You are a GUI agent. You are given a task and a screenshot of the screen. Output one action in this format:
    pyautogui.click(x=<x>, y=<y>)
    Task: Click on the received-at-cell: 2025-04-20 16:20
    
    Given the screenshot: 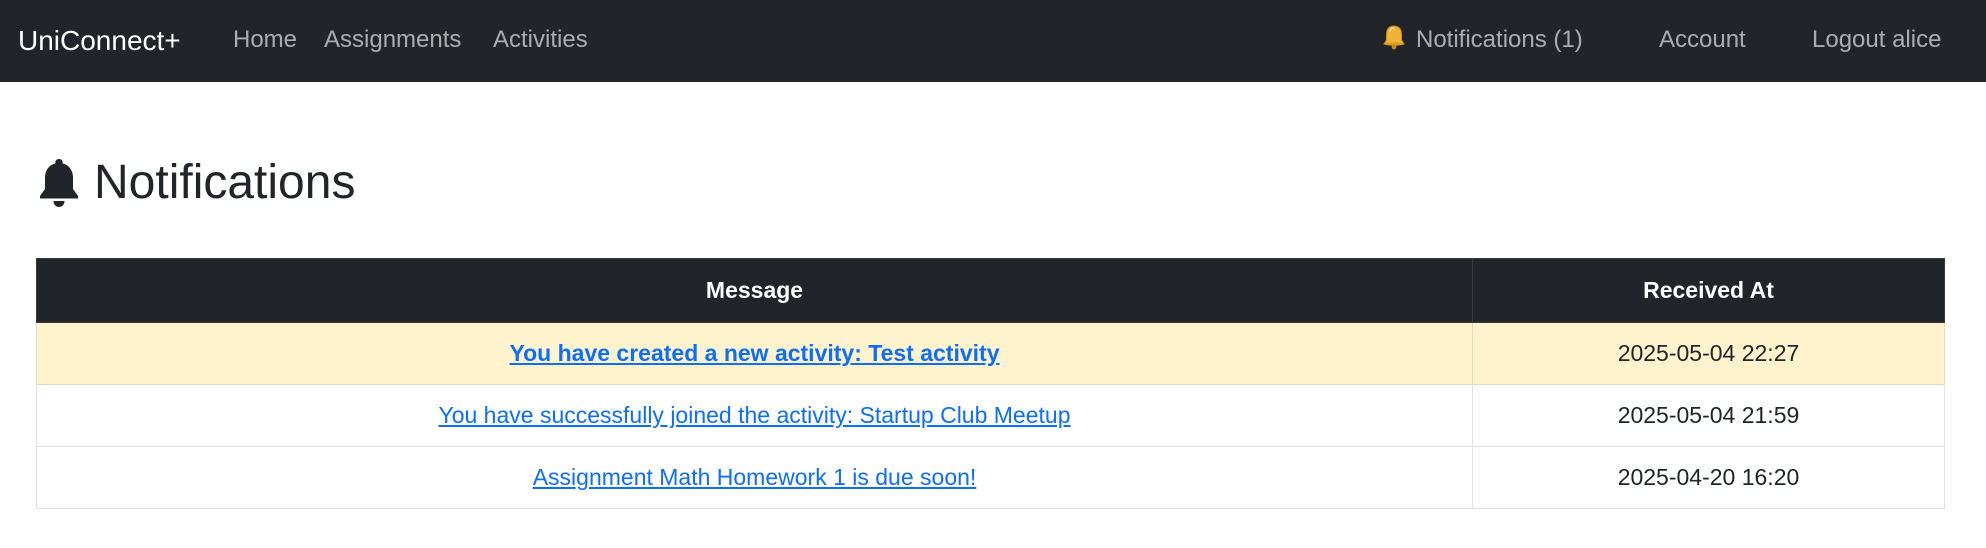 What is the action you would take?
    pyautogui.click(x=1708, y=477)
    